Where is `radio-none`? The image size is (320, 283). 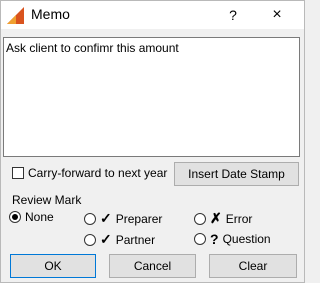 radio-none is located at coordinates (15, 217).